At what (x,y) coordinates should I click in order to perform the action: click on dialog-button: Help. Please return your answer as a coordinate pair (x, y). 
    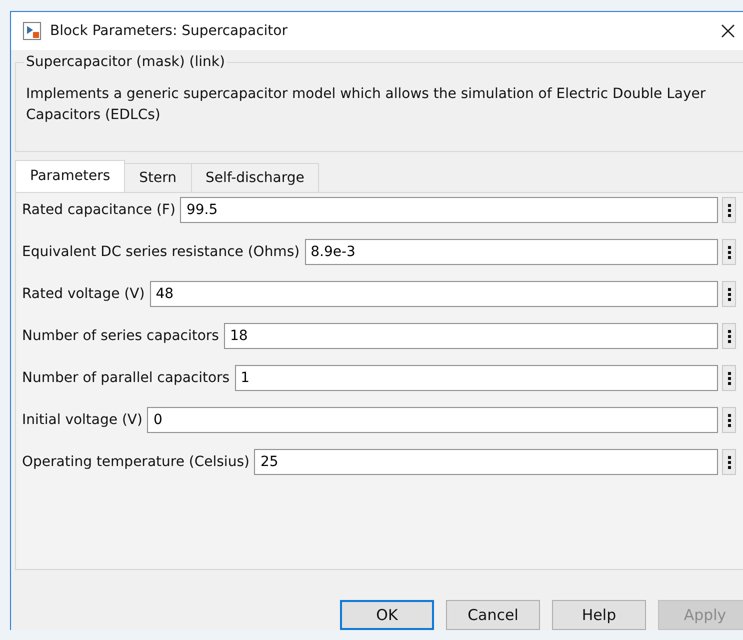
    Looking at the image, I should click on (599, 615).